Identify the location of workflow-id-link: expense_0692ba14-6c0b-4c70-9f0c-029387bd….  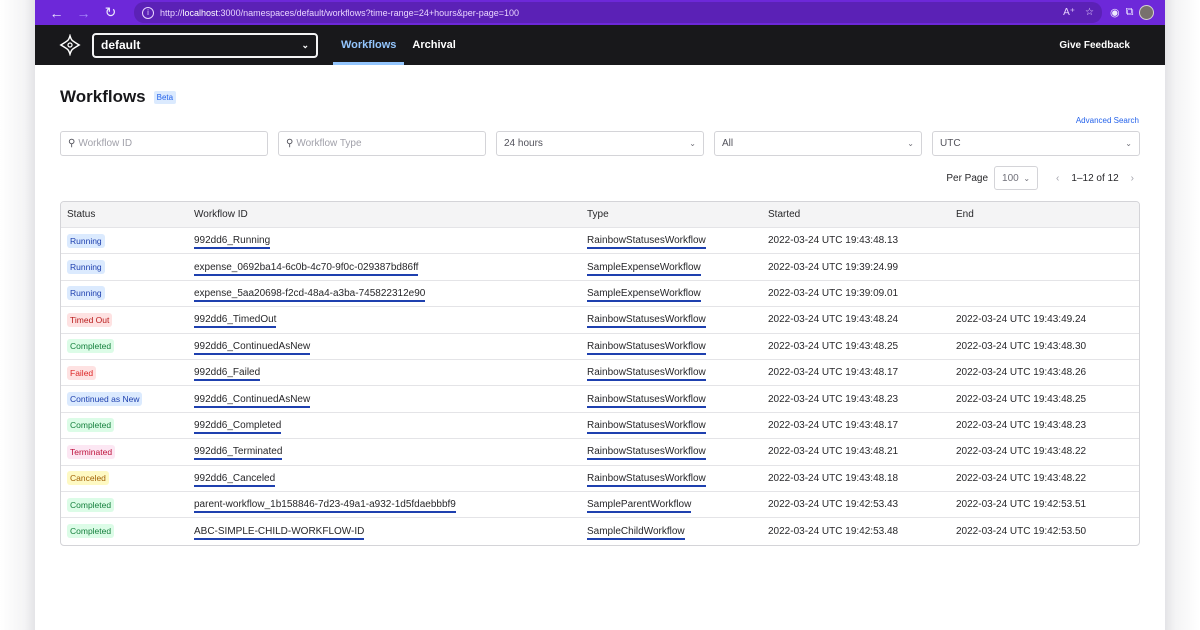
(306, 268).